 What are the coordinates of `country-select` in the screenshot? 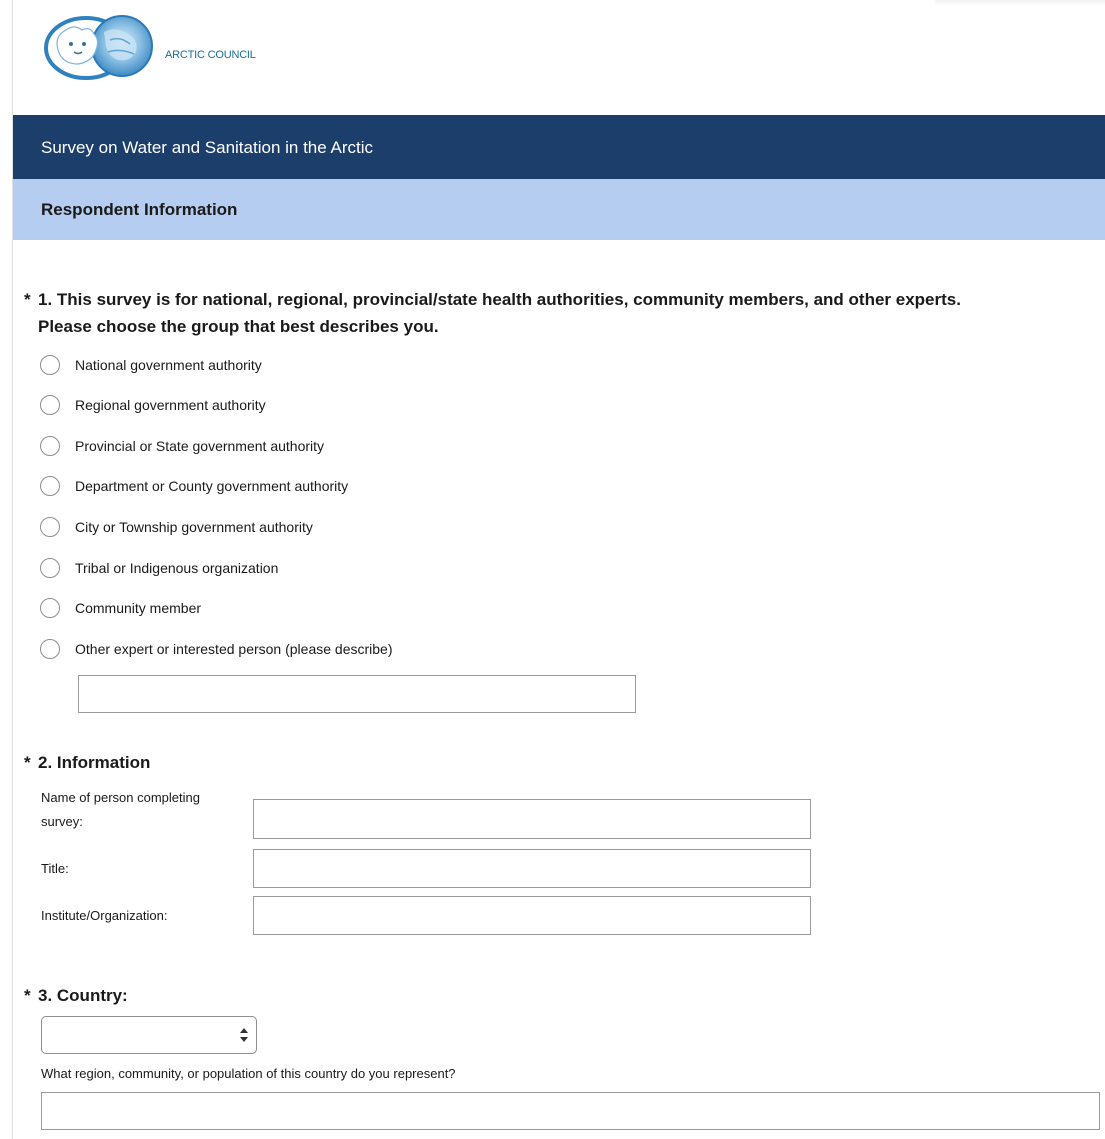 It's located at (149, 1035).